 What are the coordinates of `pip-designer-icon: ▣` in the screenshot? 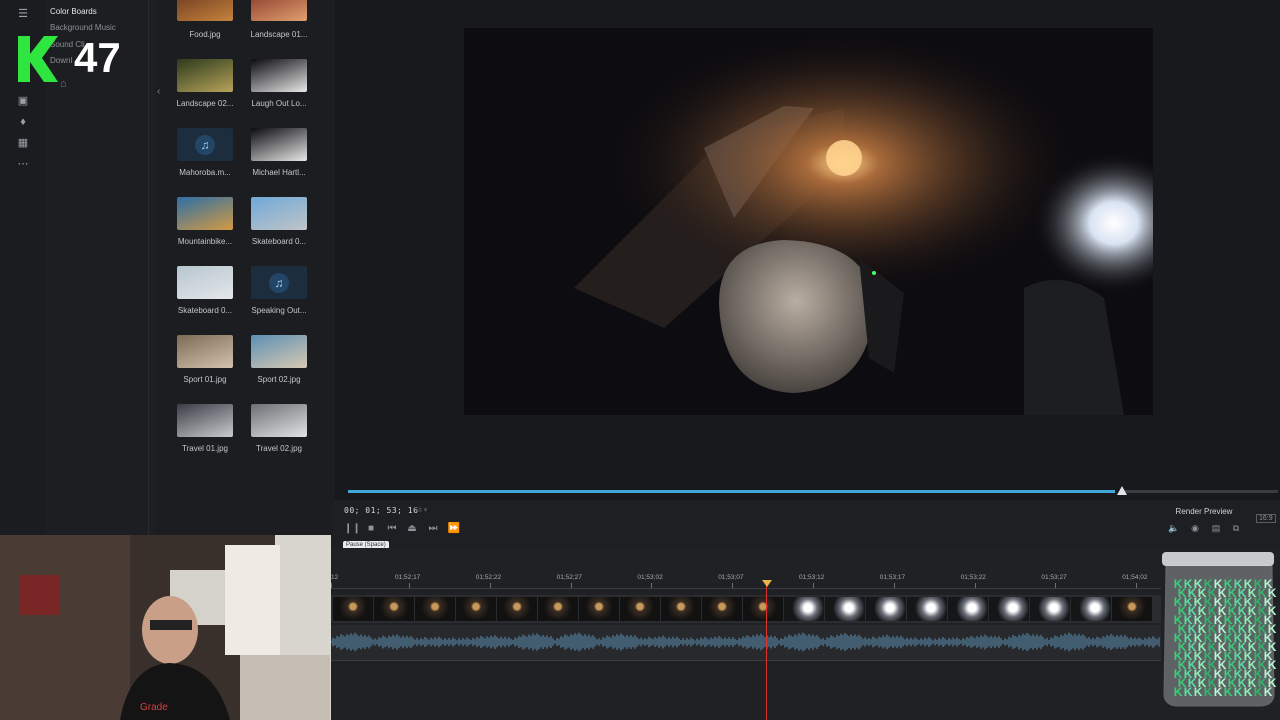 It's located at (23, 101).